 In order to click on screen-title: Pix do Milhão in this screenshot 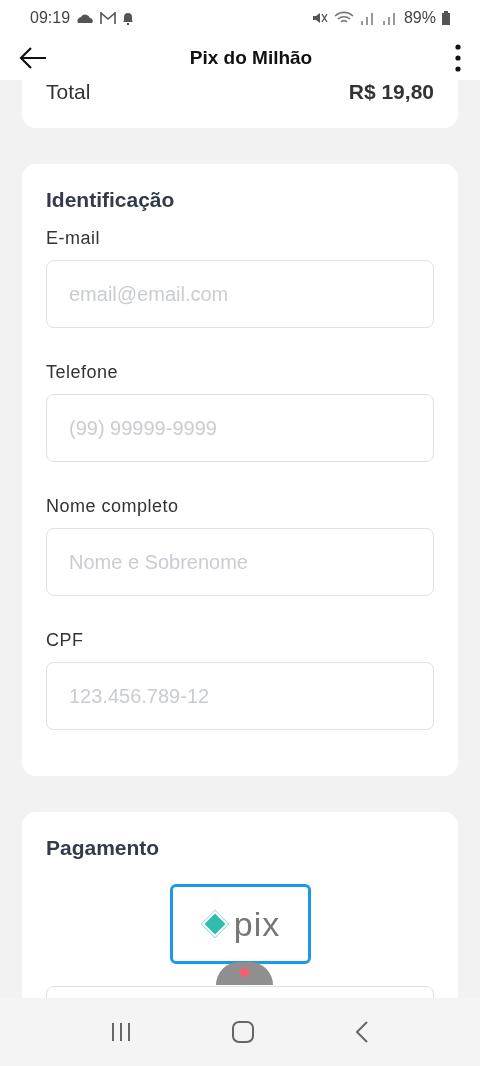, I will do `click(251, 58)`.